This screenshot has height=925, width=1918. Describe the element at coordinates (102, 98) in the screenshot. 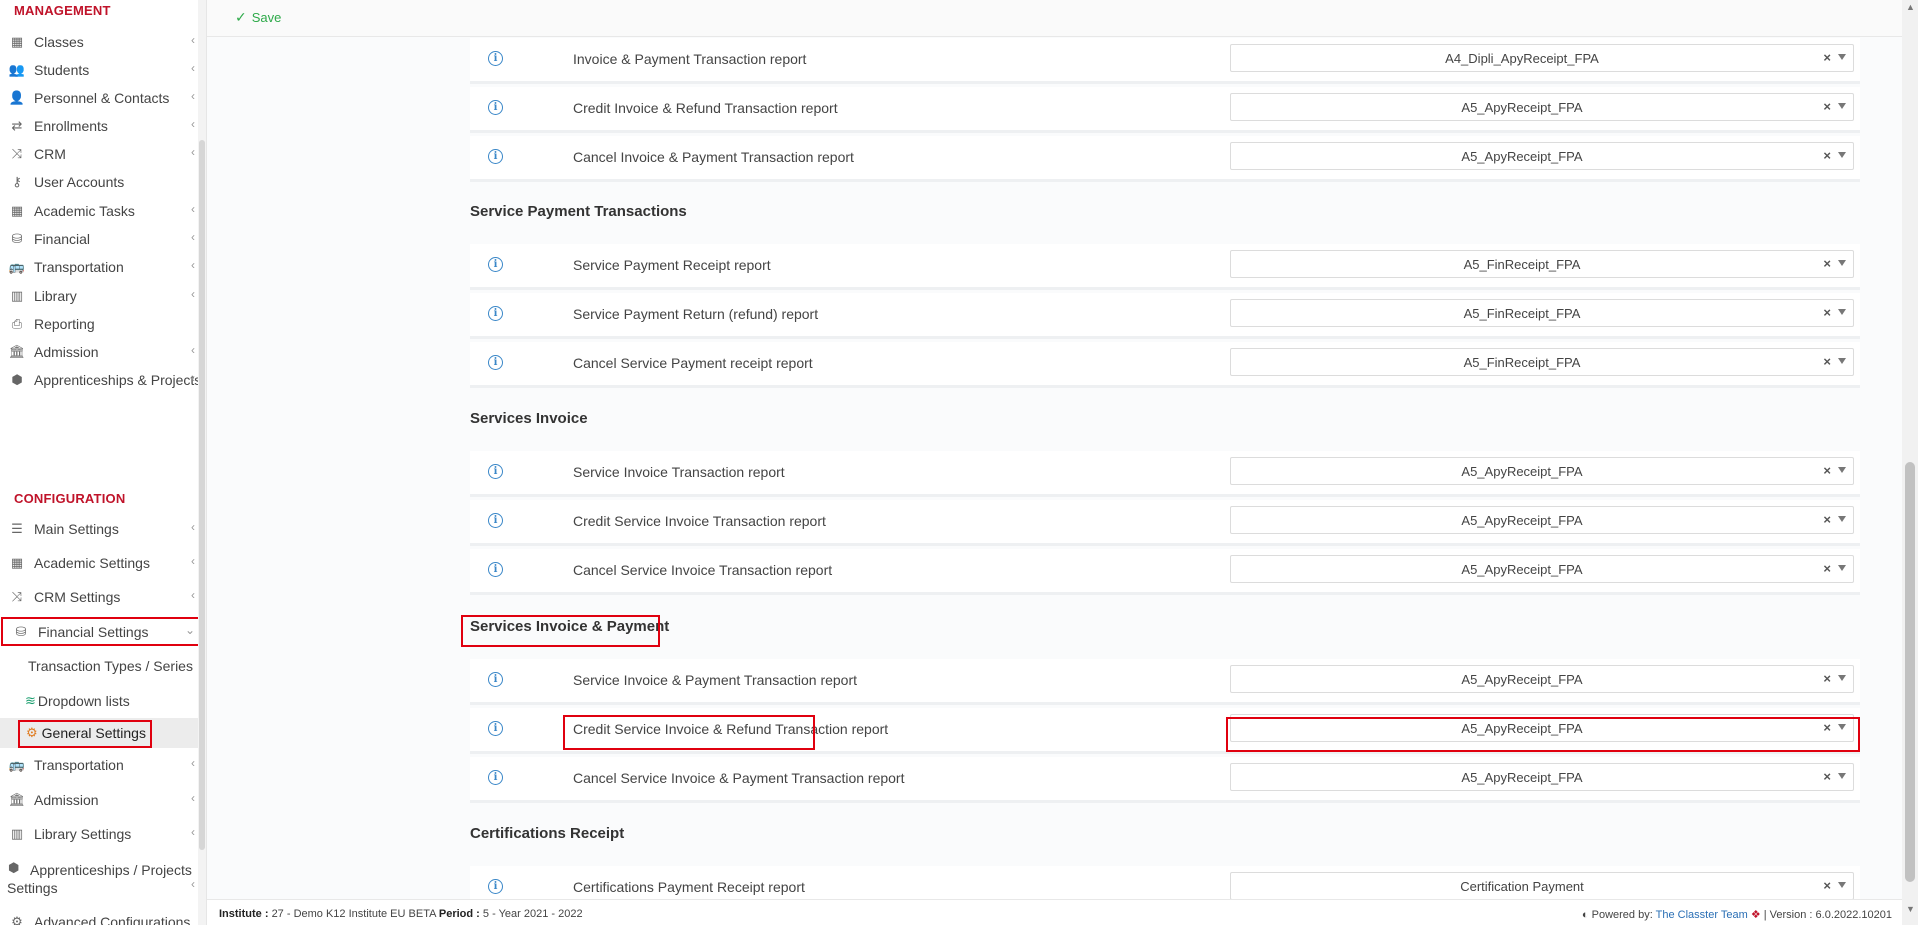

I see `sidebar-item-personnel: 👤 Personnel & Contacts ‹` at that location.